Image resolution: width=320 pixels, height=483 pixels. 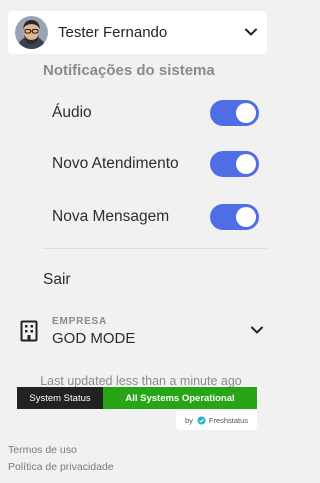 What do you see at coordinates (144, 332) in the screenshot?
I see `company-selector: EMPRESA GOD MODE` at bounding box center [144, 332].